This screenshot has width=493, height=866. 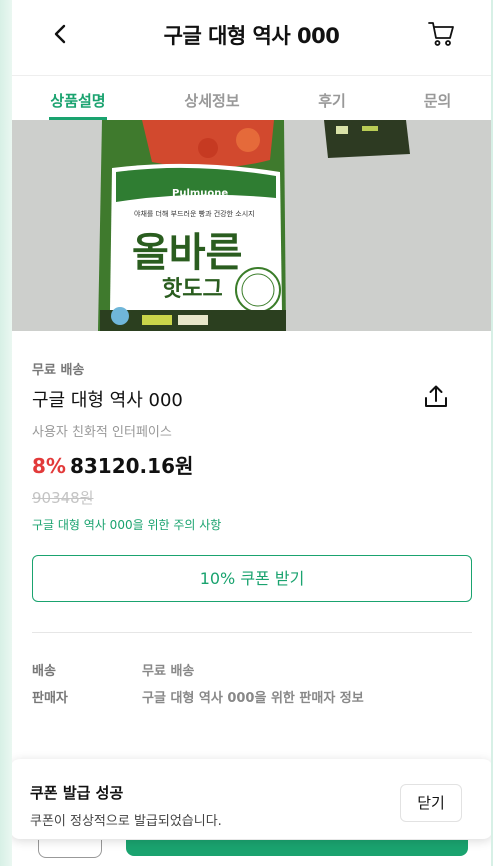 I want to click on product-description: 사용자 친화적 인터페이스, so click(x=102, y=432).